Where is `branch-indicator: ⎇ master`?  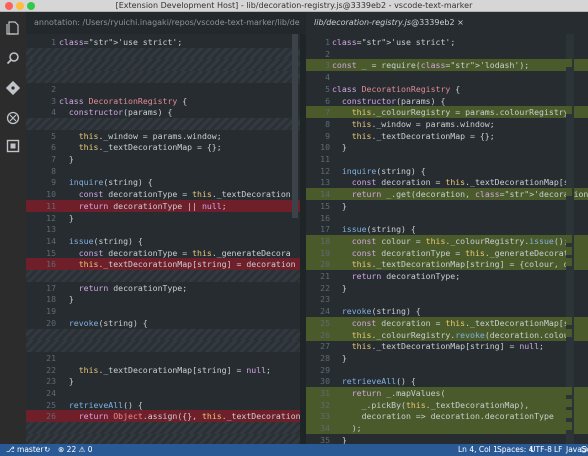 branch-indicator: ⎇ master is located at coordinates (24, 450).